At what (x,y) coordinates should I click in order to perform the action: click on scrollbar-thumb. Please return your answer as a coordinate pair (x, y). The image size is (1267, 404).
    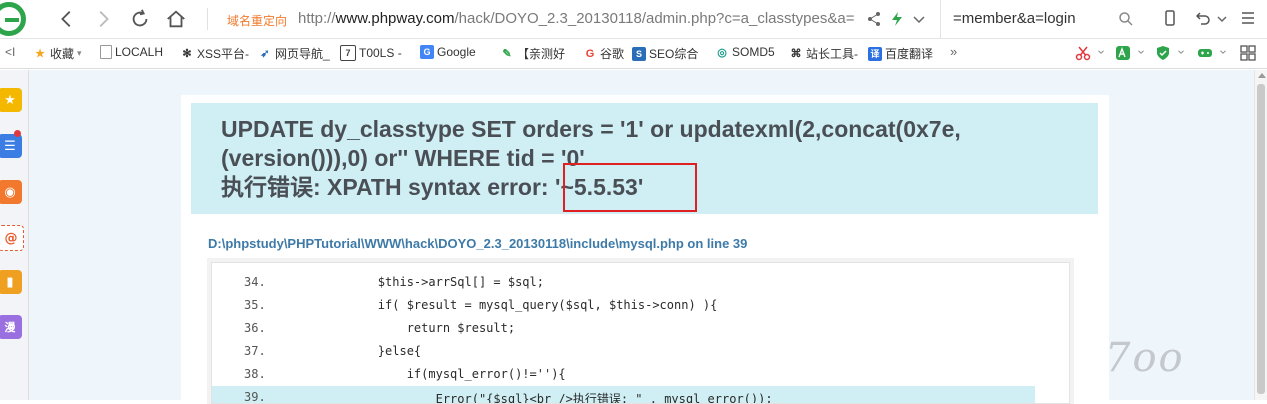
    Looking at the image, I should click on (1261, 239).